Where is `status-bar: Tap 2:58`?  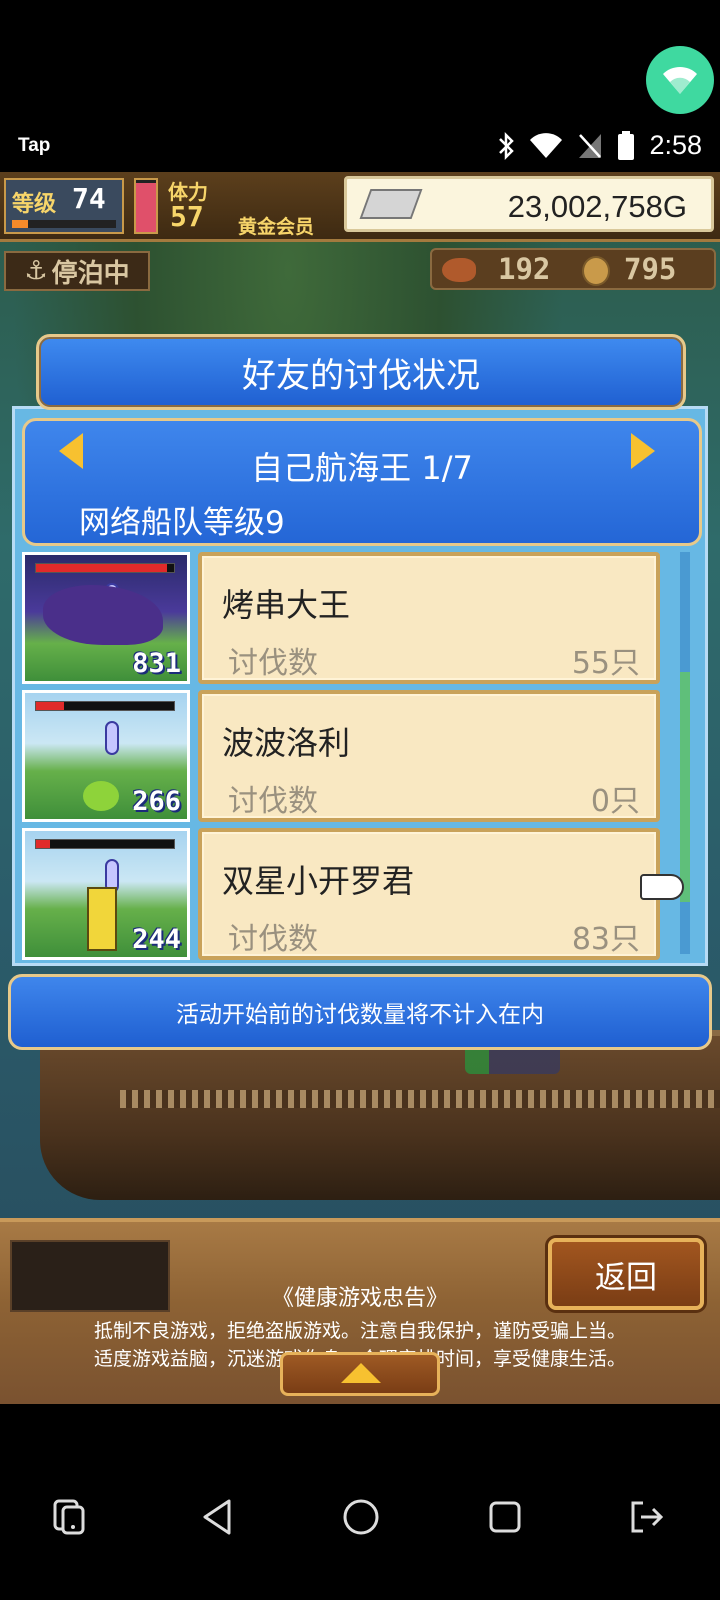
status-bar: Tap 2:58 is located at coordinates (360, 86).